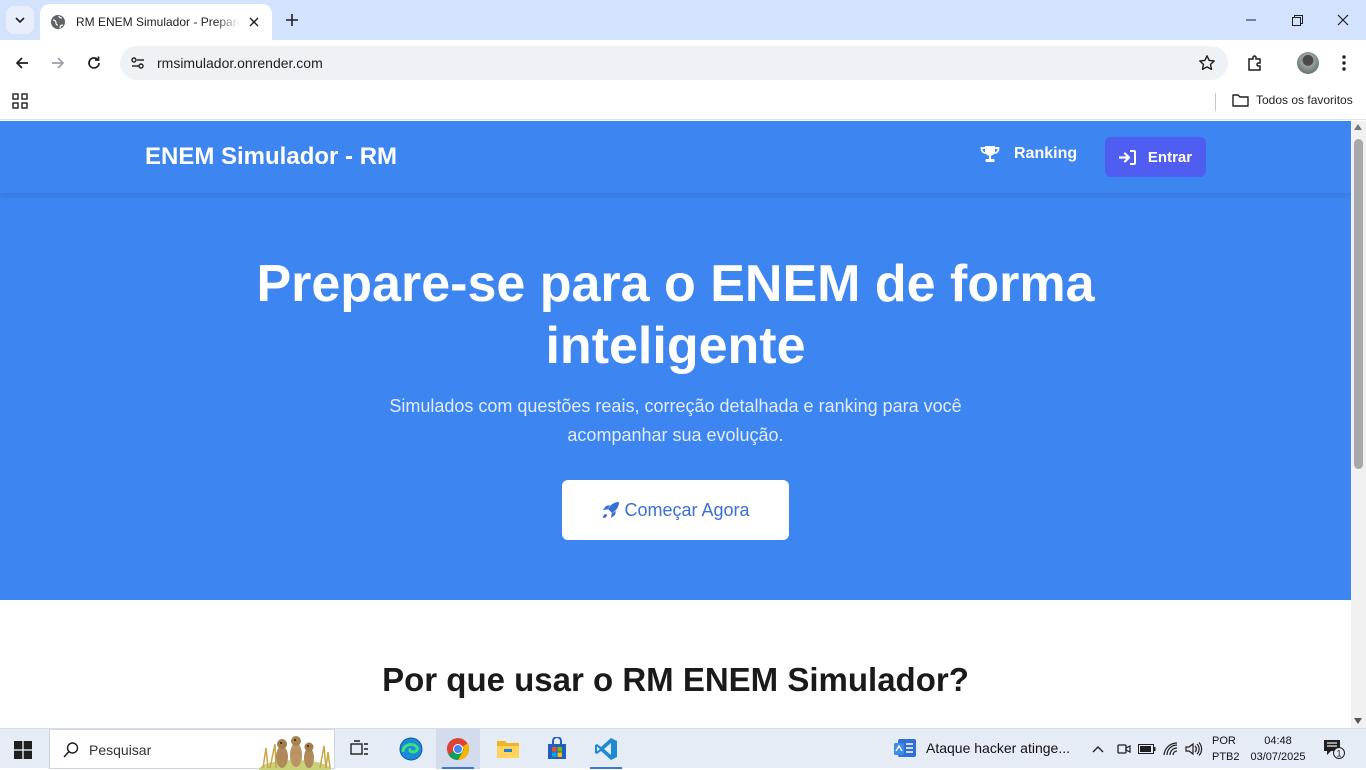 Image resolution: width=1366 pixels, height=770 pixels. Describe the element at coordinates (1171, 749) in the screenshot. I see `wifi-icon` at that location.